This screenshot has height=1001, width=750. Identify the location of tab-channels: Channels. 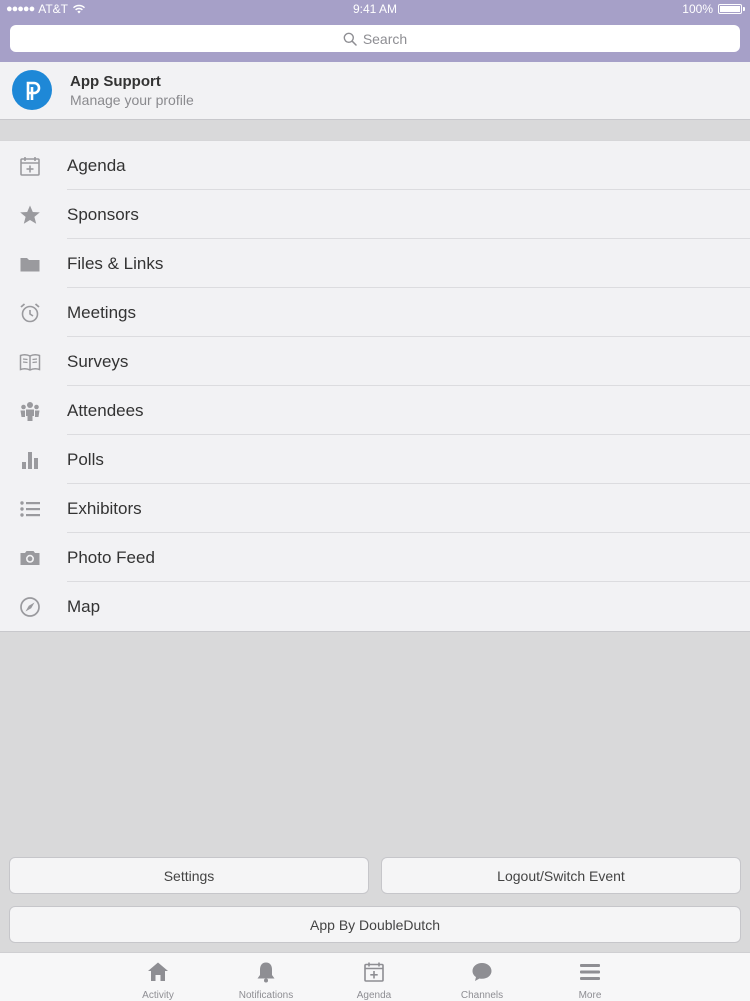
(482, 977).